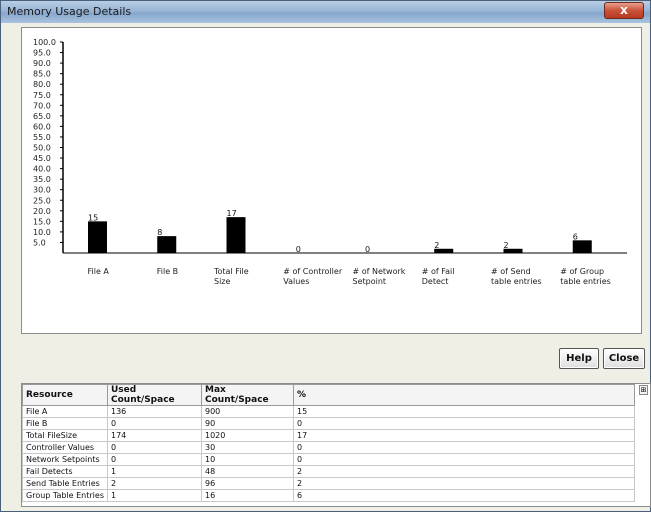 The width and height of the screenshot is (651, 512). What do you see at coordinates (42, 158) in the screenshot?
I see `y-tick-label: 45.0` at bounding box center [42, 158].